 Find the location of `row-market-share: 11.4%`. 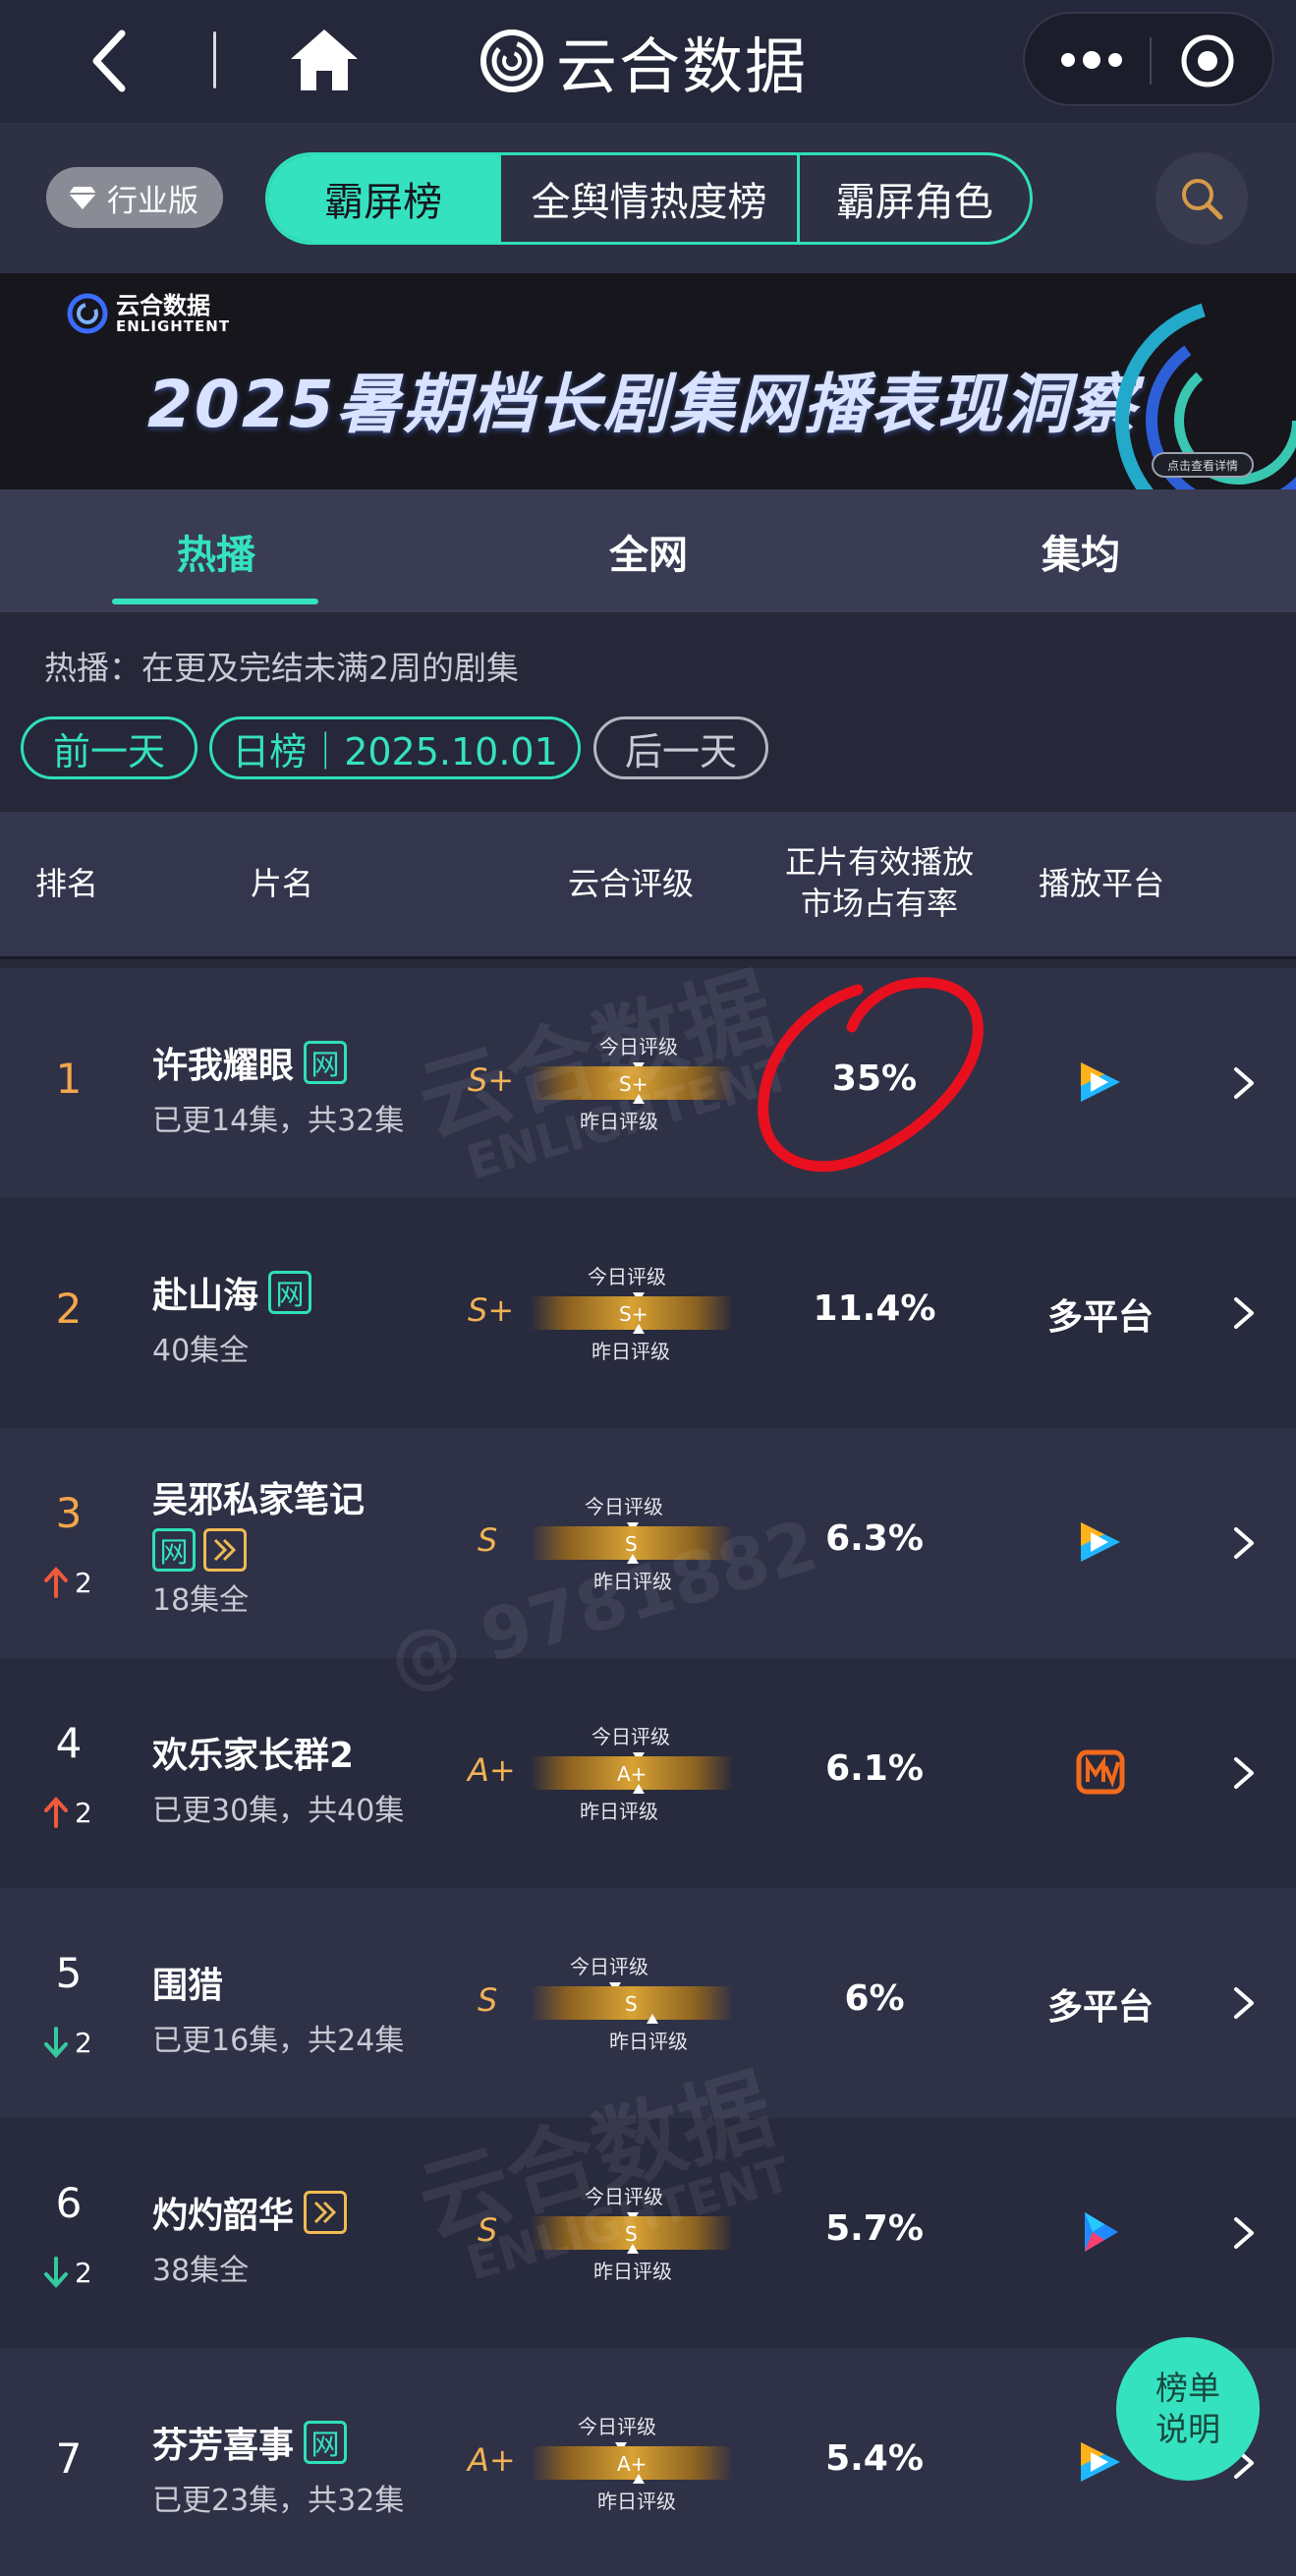

row-market-share: 11.4% is located at coordinates (874, 1309).